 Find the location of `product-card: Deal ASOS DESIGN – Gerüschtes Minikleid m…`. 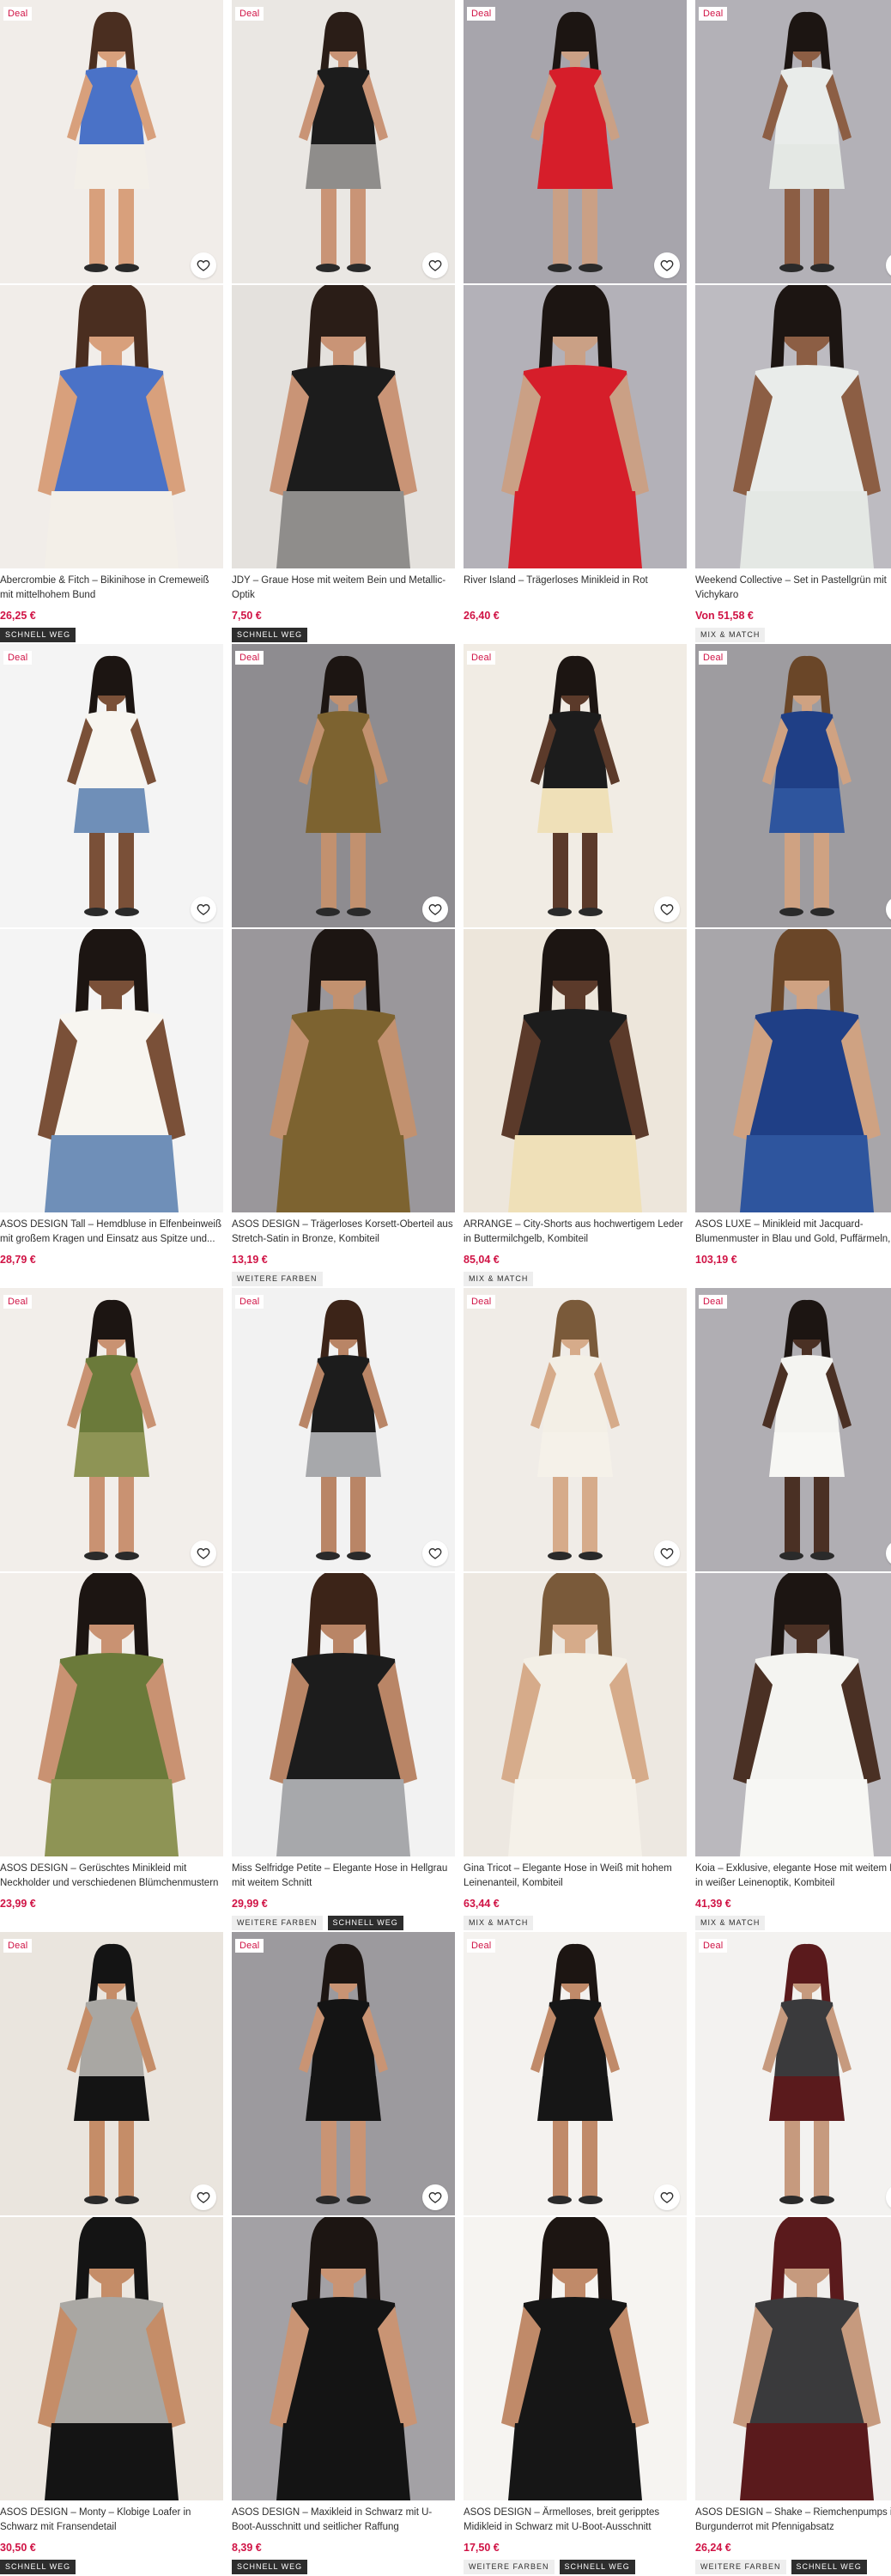

product-card: Deal ASOS DESIGN – Gerüschtes Minikleid m… is located at coordinates (111, 1610).